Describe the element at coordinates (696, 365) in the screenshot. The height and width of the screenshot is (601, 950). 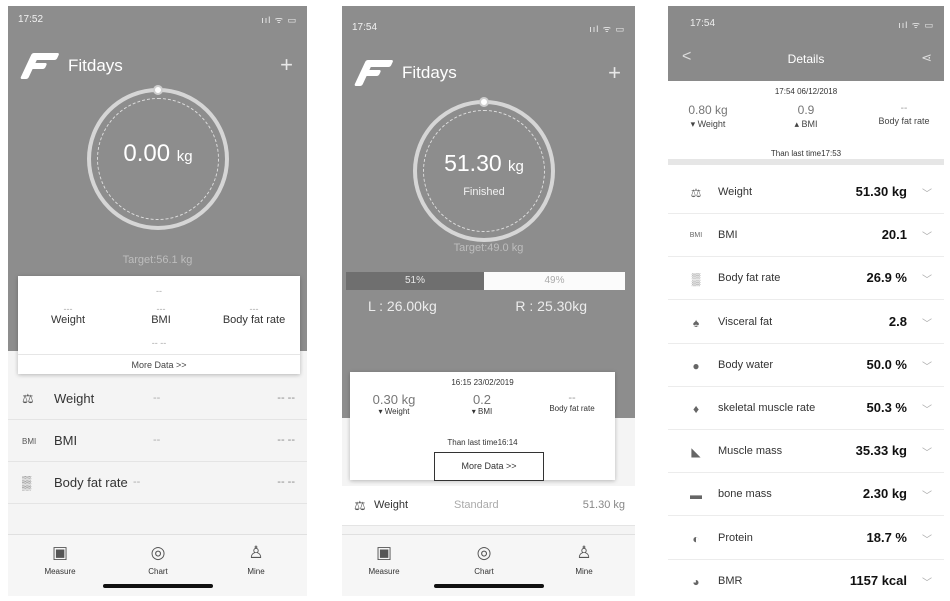
I see `water-drop-icon: ●` at that location.